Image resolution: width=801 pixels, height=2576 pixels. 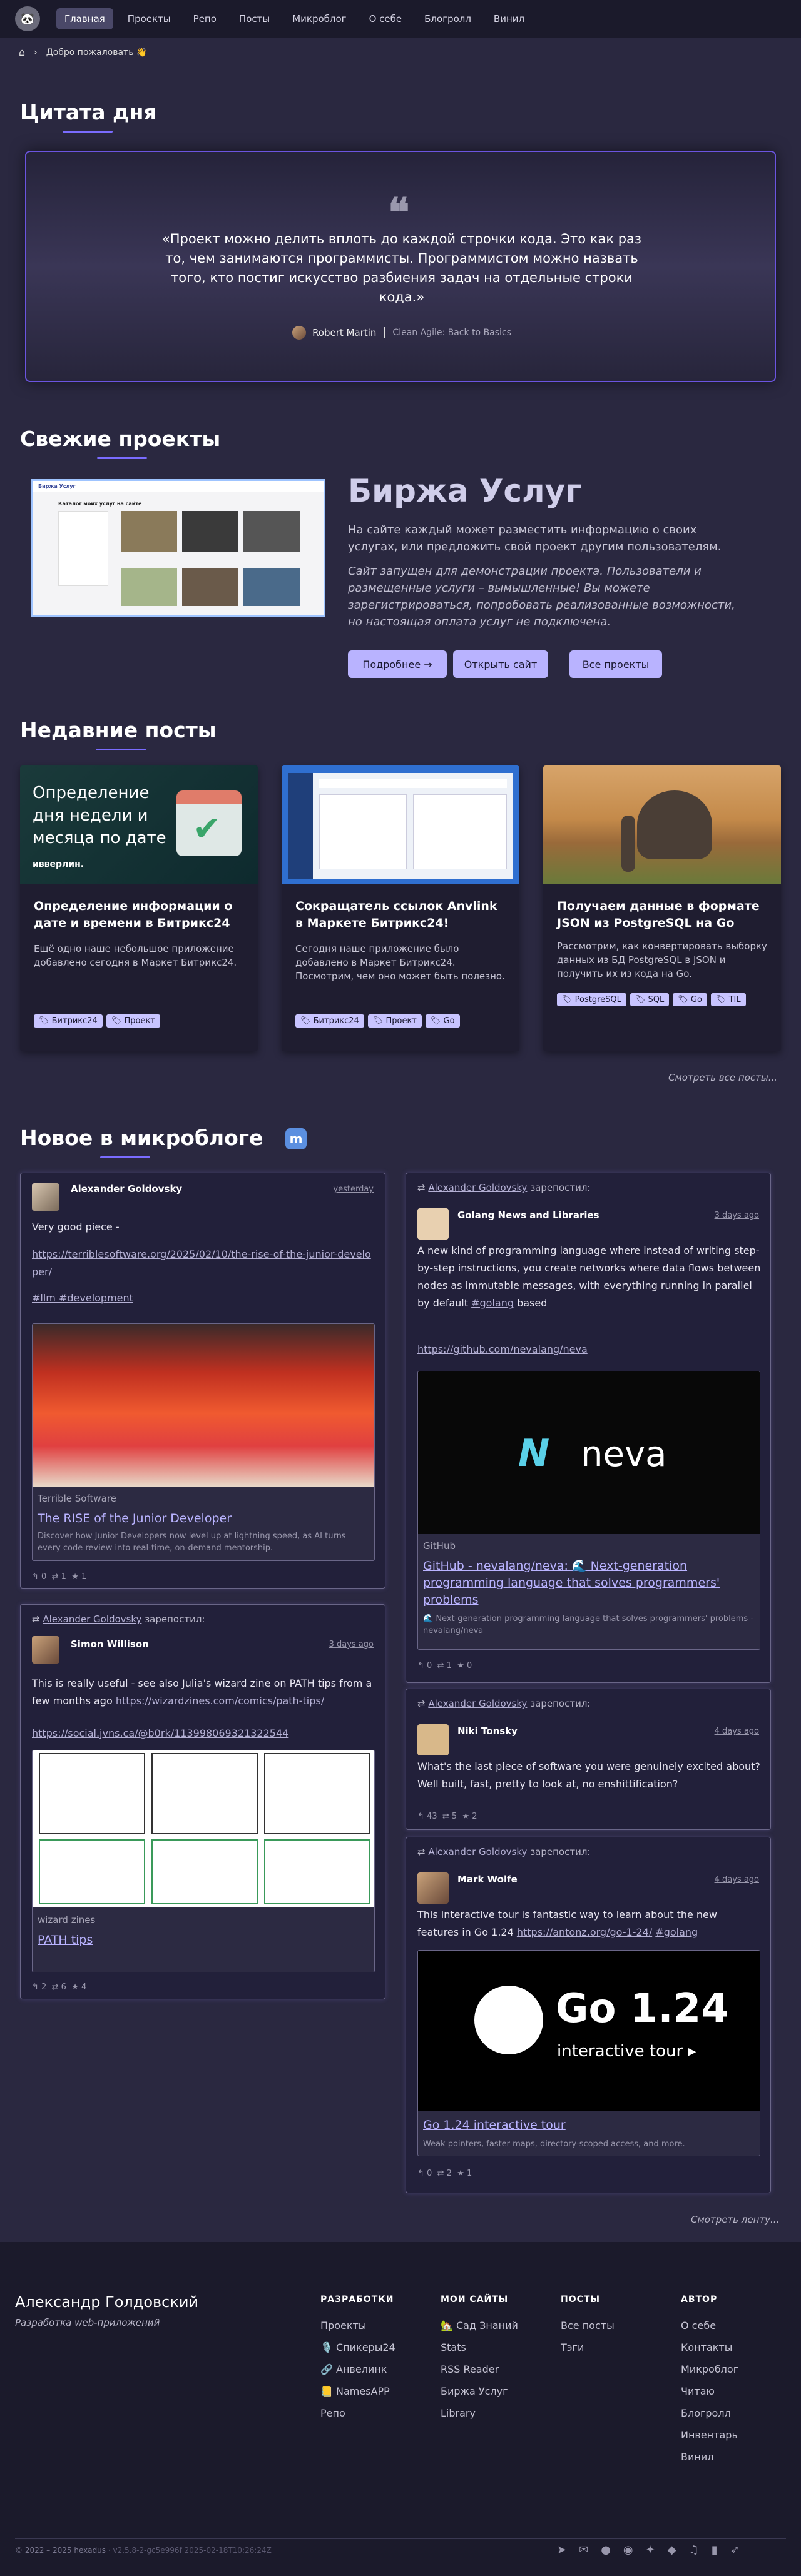 I want to click on footer-link: Микроблог, so click(x=709, y=2369).